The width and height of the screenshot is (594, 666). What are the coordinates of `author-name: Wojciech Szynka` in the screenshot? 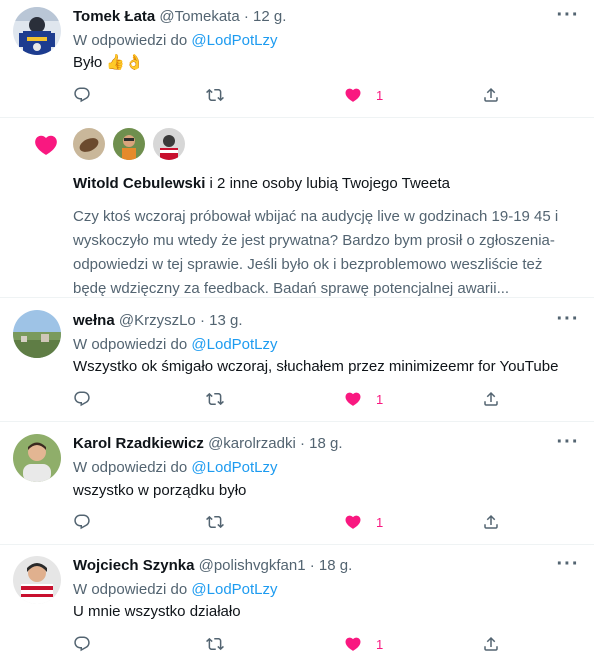 It's located at (133, 565).